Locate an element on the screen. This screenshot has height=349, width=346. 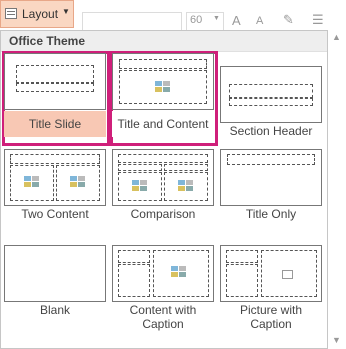
font-name-box is located at coordinates (132, 21).